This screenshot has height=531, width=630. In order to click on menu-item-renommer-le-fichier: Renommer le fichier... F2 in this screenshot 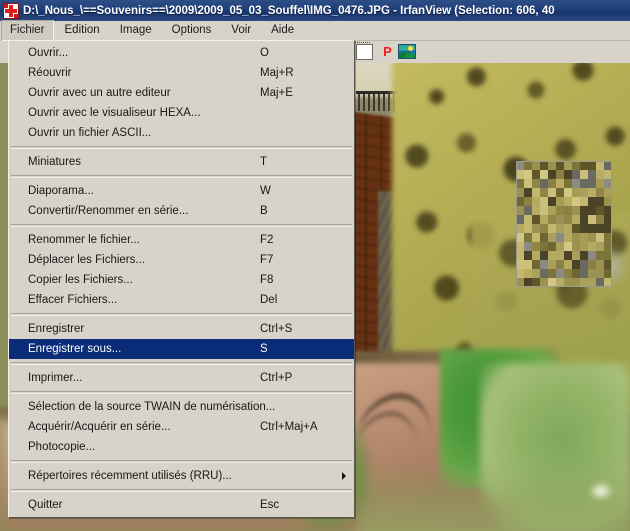, I will do `click(181, 240)`.